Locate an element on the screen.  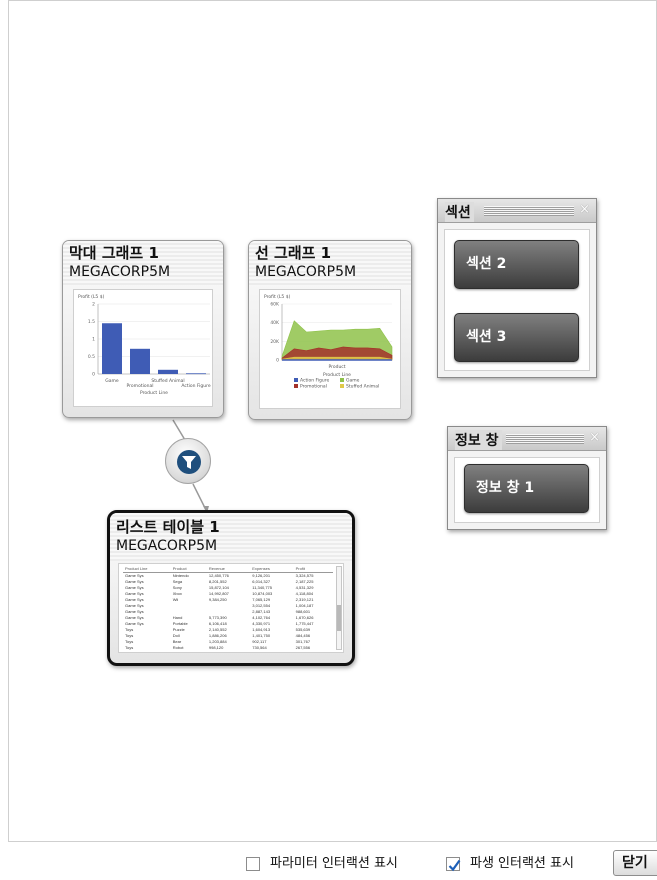
close-button: 닫기 is located at coordinates (635, 863).